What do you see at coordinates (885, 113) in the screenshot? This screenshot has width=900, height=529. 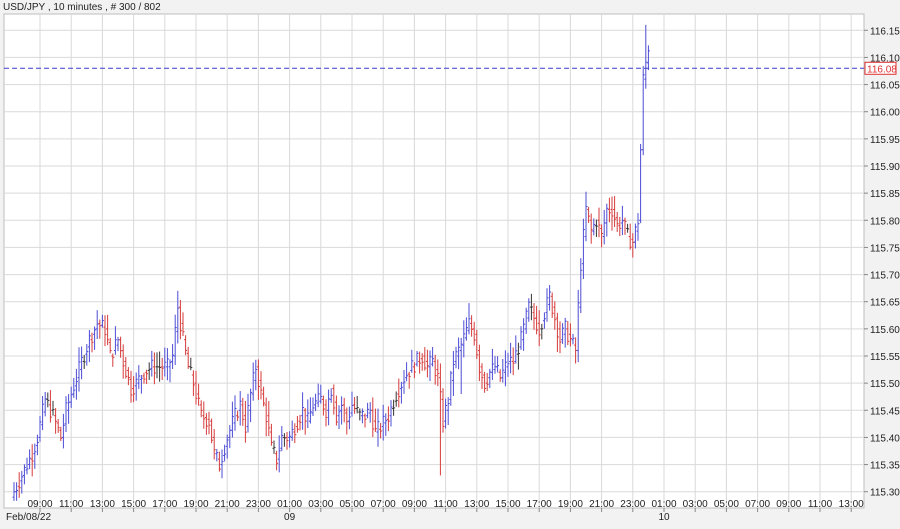 I see `y-tick-label: 116.00` at bounding box center [885, 113].